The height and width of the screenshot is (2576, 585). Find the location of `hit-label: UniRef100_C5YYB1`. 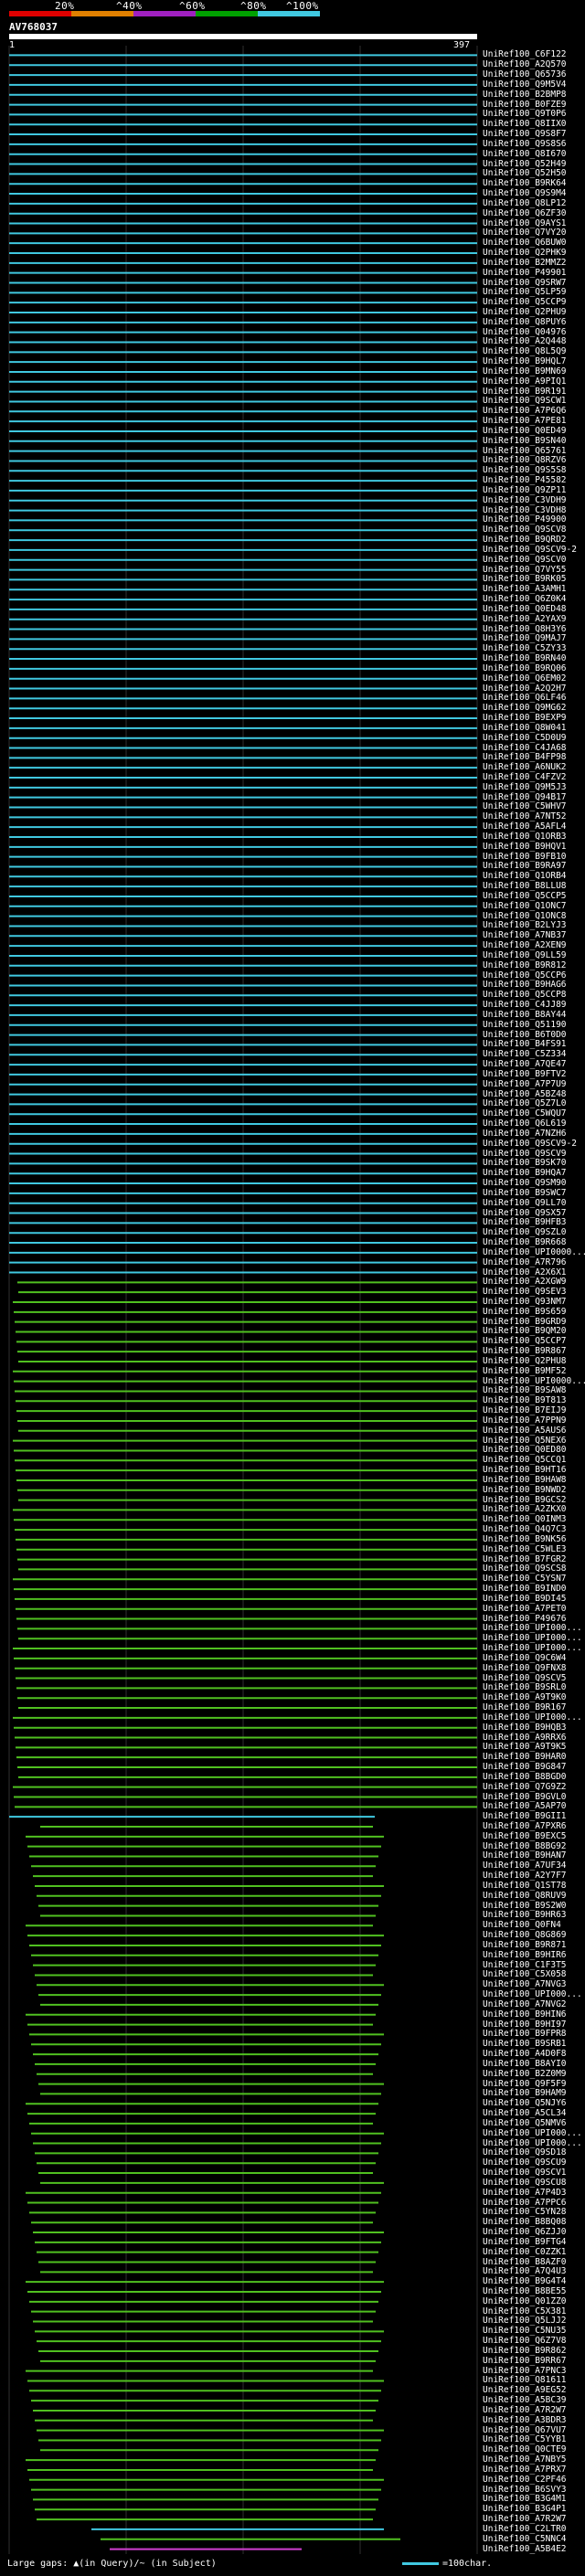

hit-label: UniRef100_C5YYB1 is located at coordinates (525, 2439).